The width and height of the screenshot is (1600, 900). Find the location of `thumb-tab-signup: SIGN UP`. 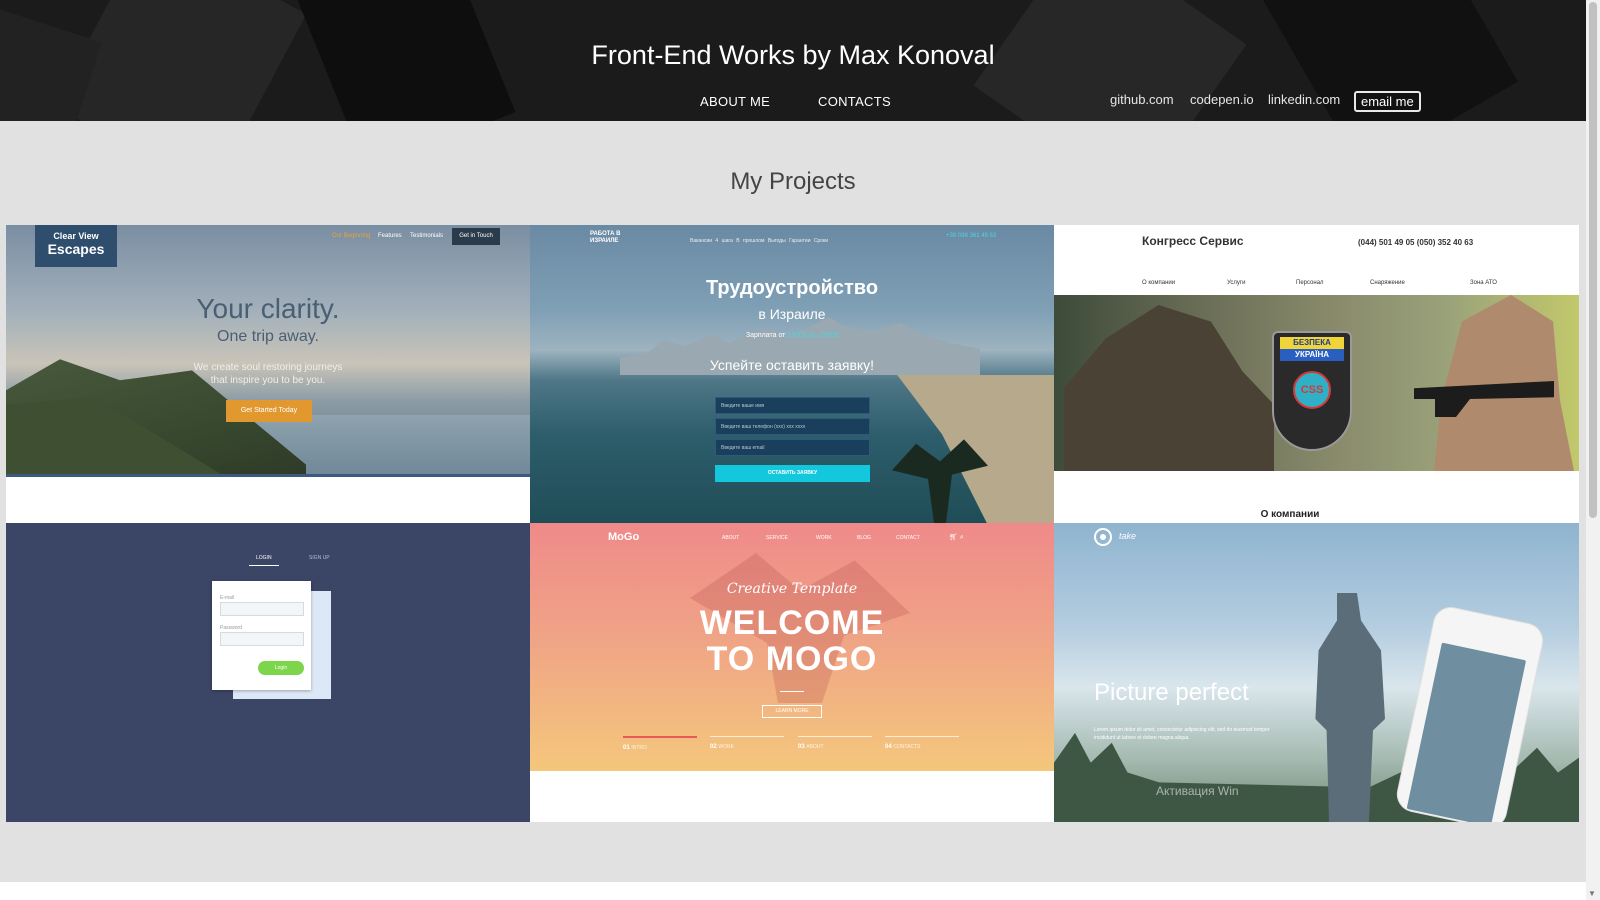

thumb-tab-signup: SIGN UP is located at coordinates (319, 558).